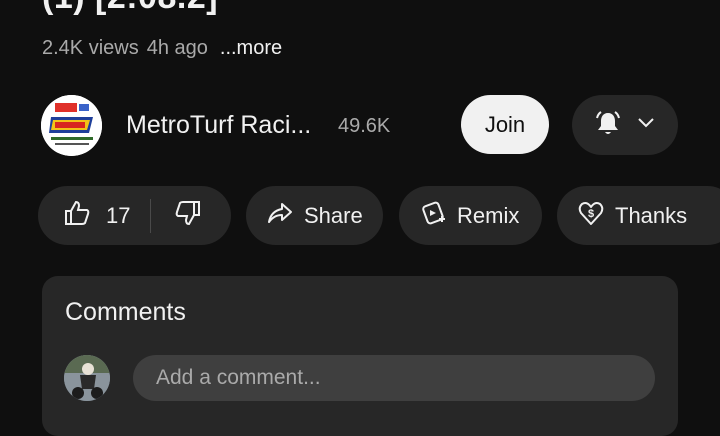 Image resolution: width=720 pixels, height=436 pixels. What do you see at coordinates (77, 216) in the screenshot?
I see `thumbs-up-icon` at bounding box center [77, 216].